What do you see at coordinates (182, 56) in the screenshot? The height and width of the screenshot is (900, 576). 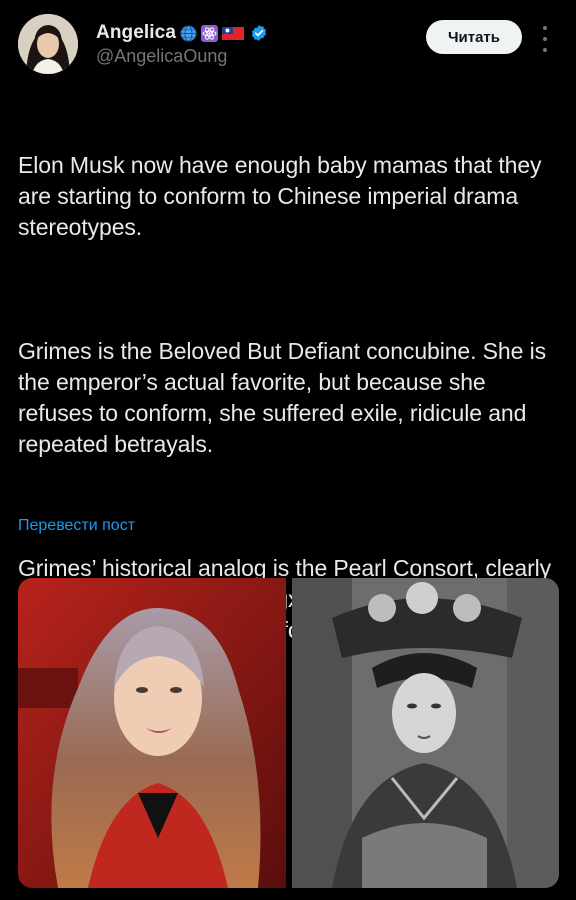 I see `handle: @AngelicaOung` at bounding box center [182, 56].